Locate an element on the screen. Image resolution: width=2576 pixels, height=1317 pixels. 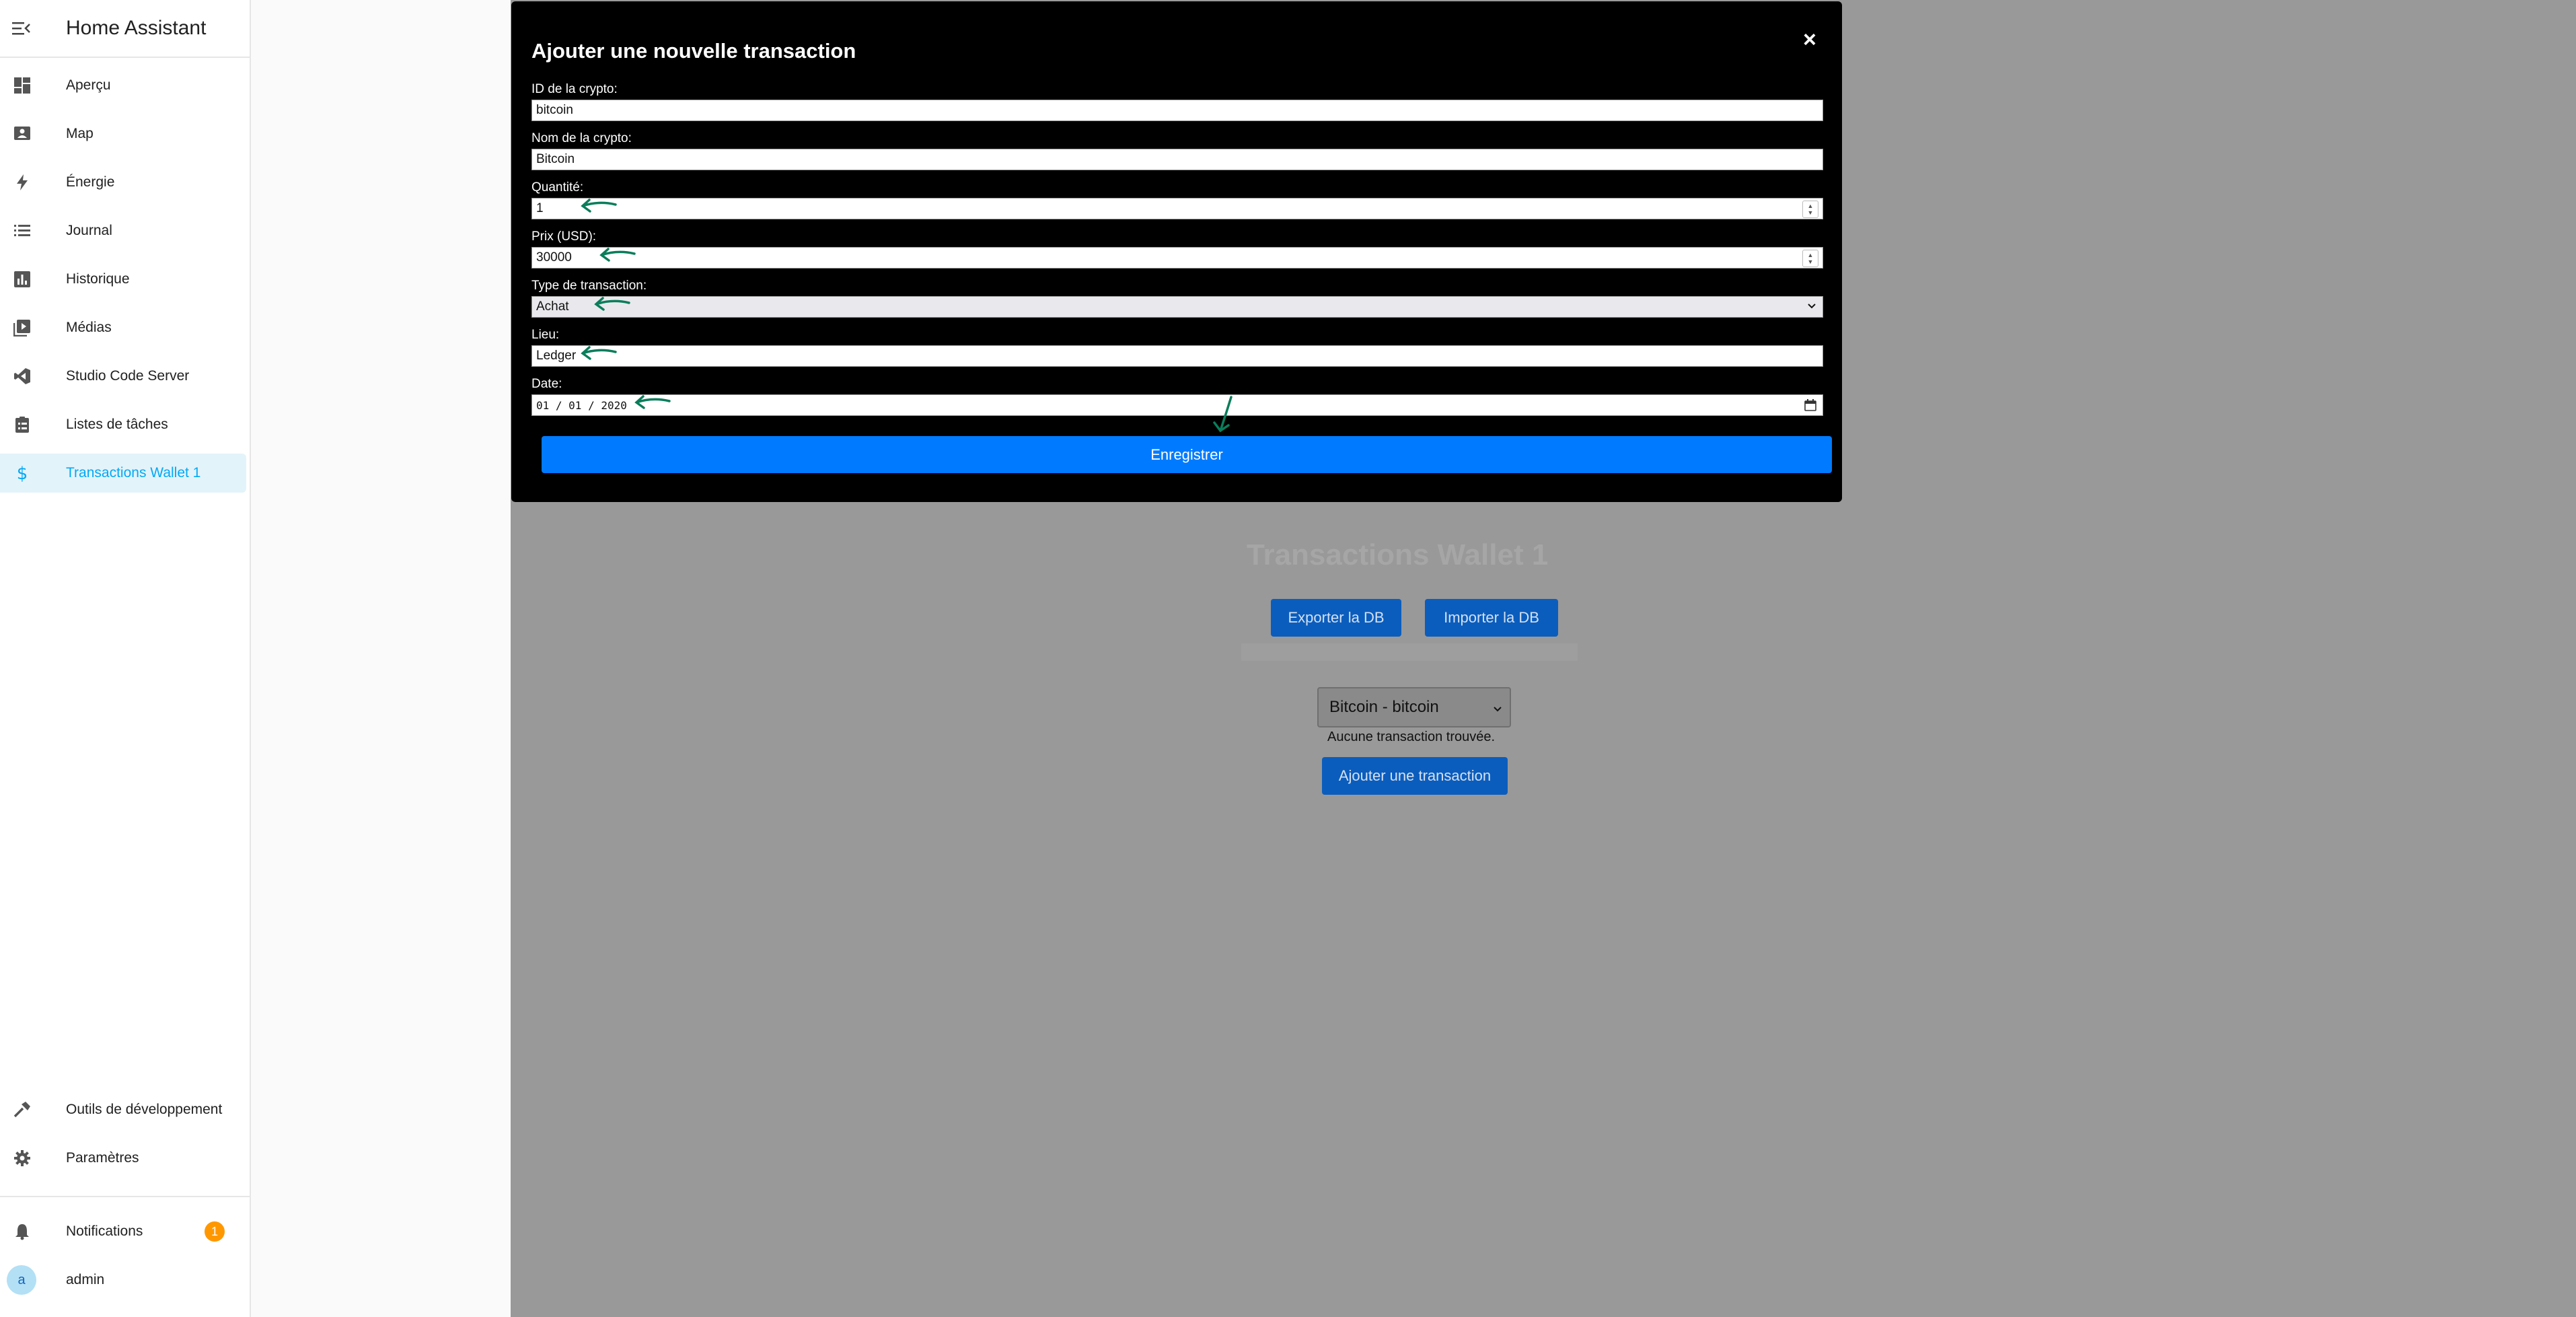
location-label: Lieu: is located at coordinates (545, 335).